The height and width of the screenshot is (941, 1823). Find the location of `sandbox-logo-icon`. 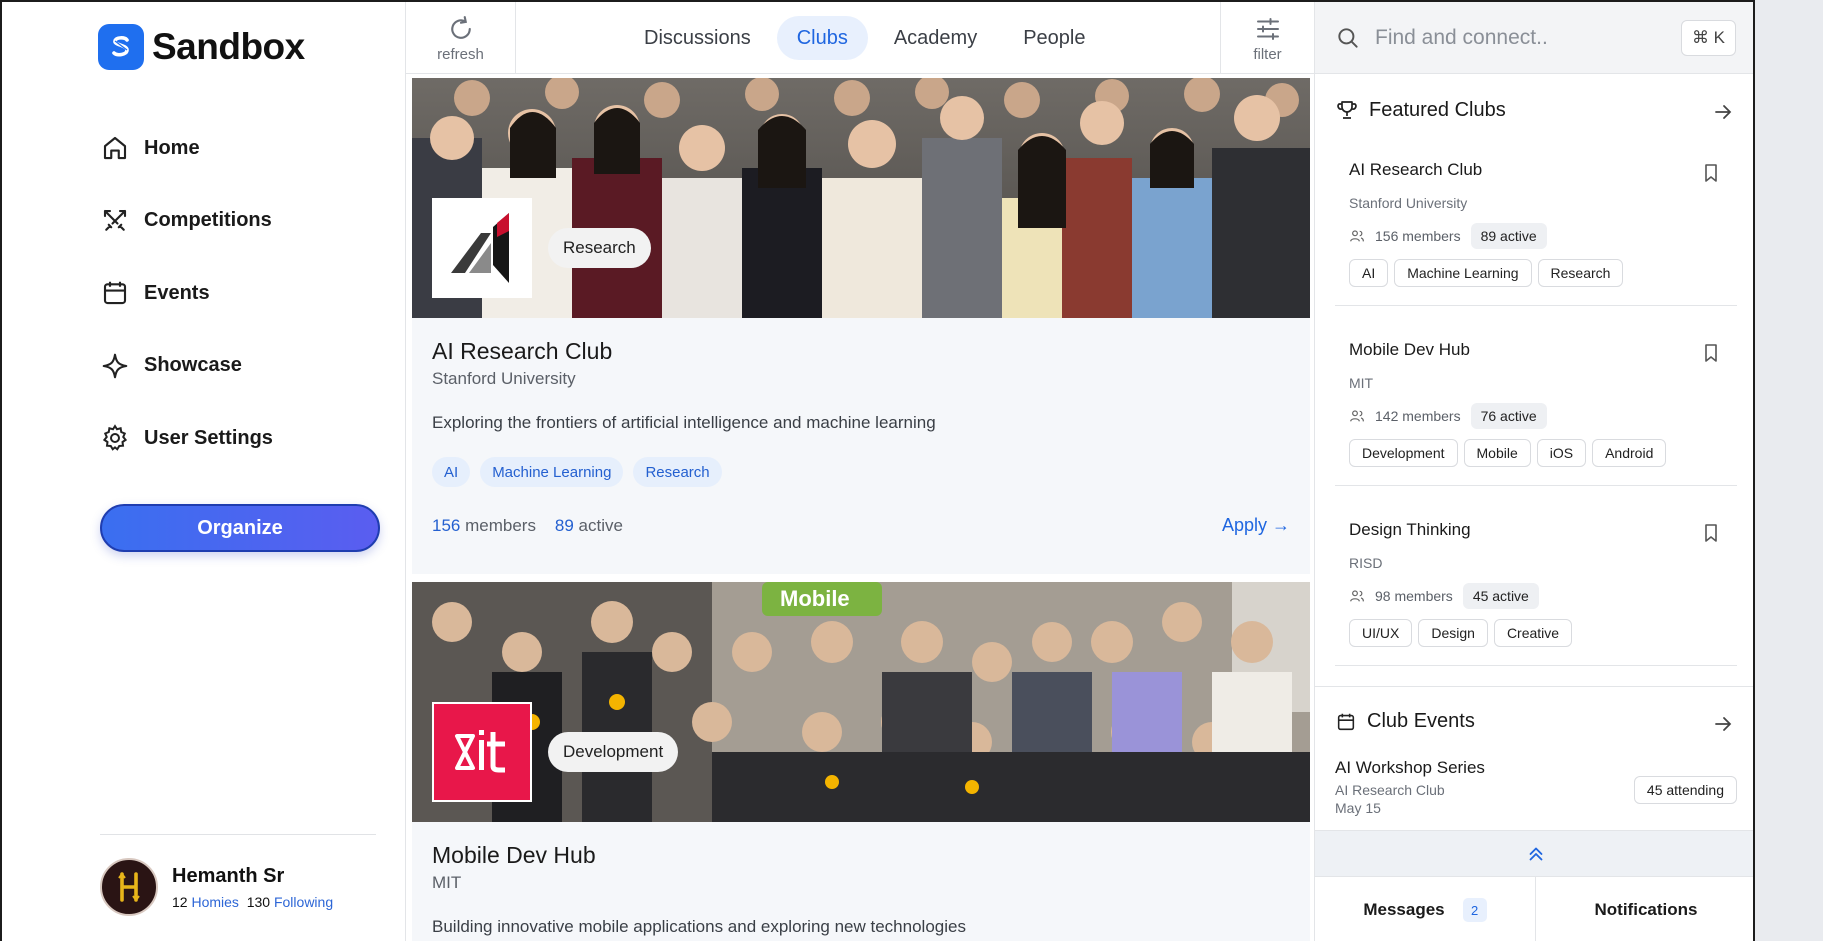

sandbox-logo-icon is located at coordinates (121, 47).